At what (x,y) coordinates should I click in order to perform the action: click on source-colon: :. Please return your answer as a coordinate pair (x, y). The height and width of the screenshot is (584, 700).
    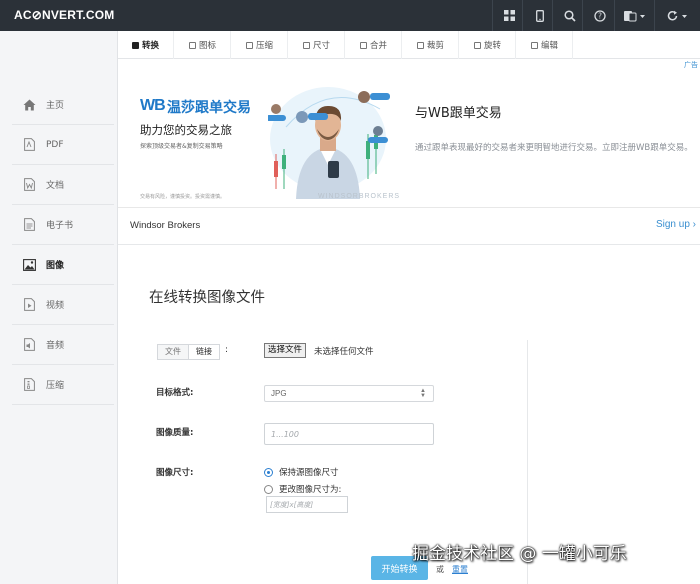
    Looking at the image, I should click on (227, 350).